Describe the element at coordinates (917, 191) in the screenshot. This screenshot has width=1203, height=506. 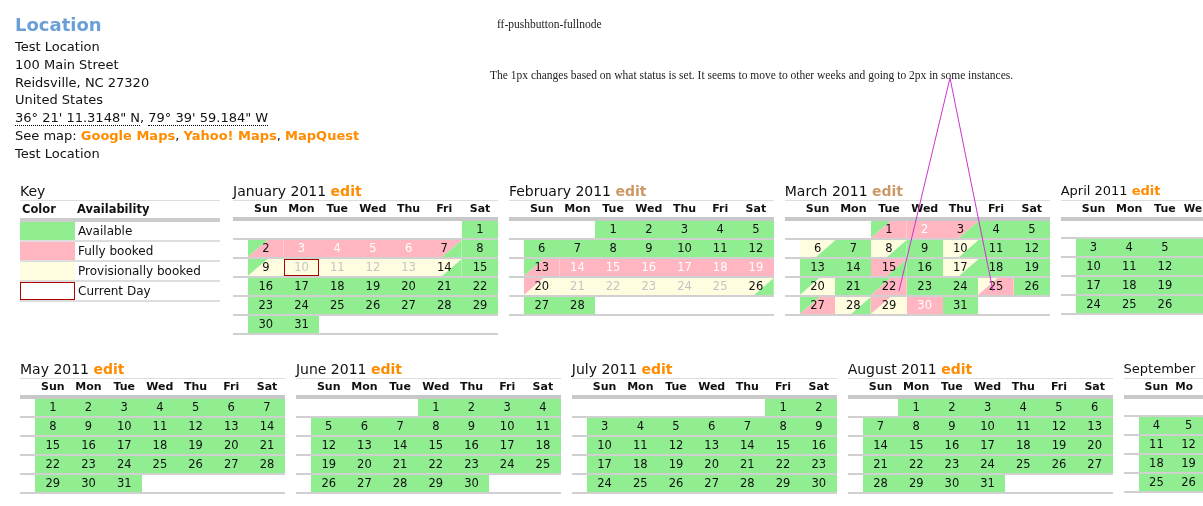
I see `month-title: March 2011 edit` at that location.